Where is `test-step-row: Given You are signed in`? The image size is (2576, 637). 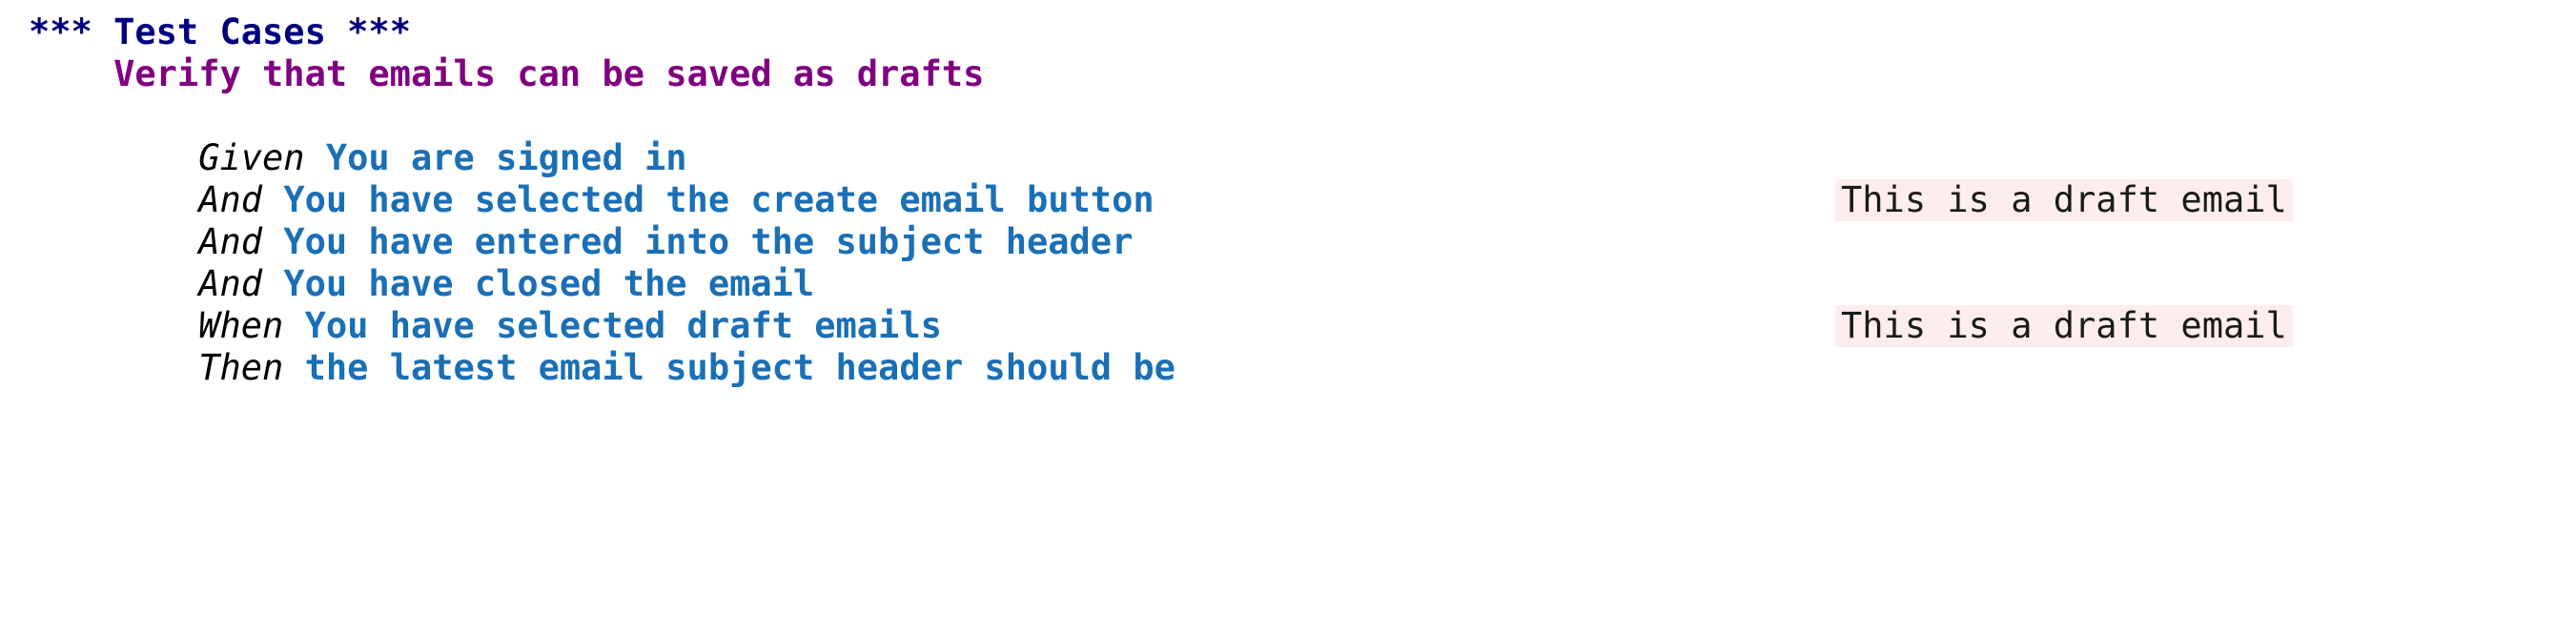
test-step-row: Given You are signed in is located at coordinates (1288, 136).